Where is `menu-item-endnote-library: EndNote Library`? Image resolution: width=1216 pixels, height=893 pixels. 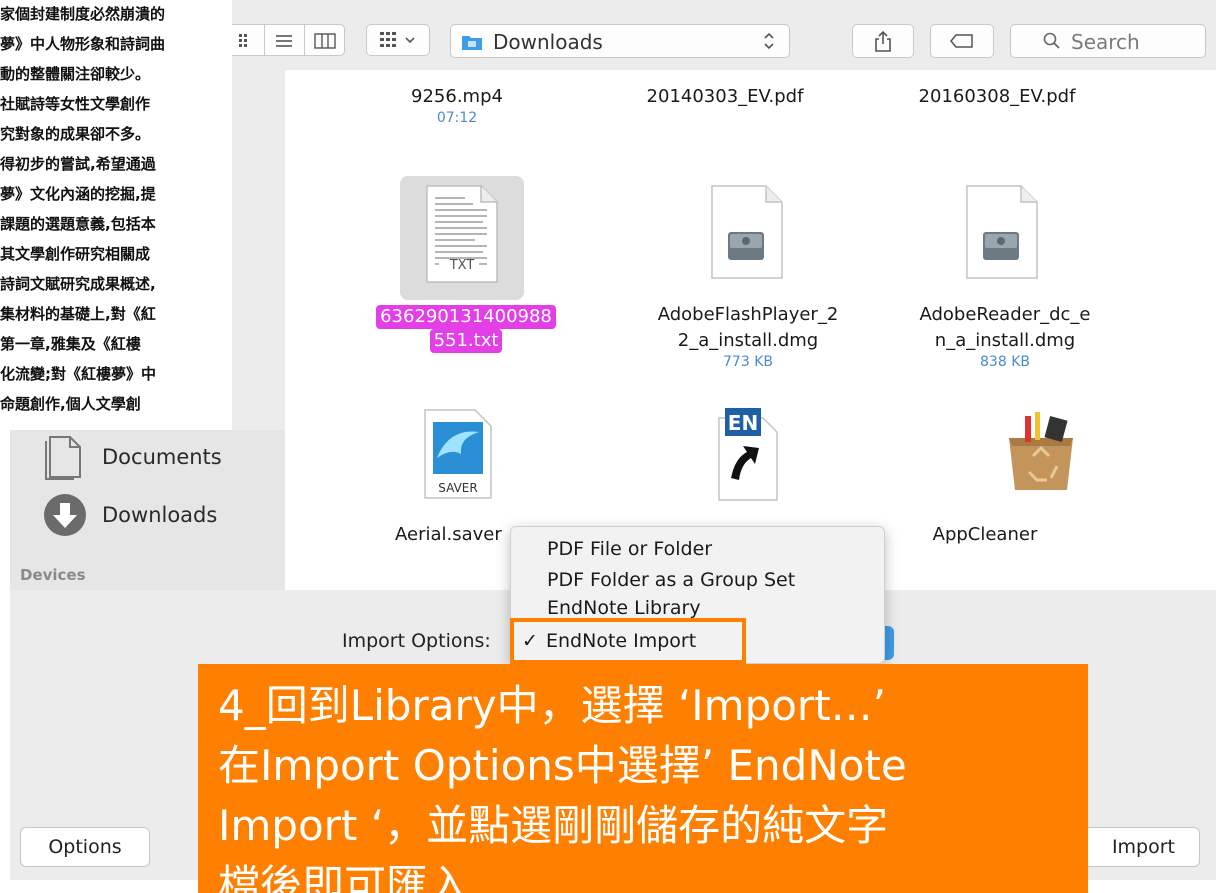 menu-item-endnote-library: EndNote Library is located at coordinates (697, 607).